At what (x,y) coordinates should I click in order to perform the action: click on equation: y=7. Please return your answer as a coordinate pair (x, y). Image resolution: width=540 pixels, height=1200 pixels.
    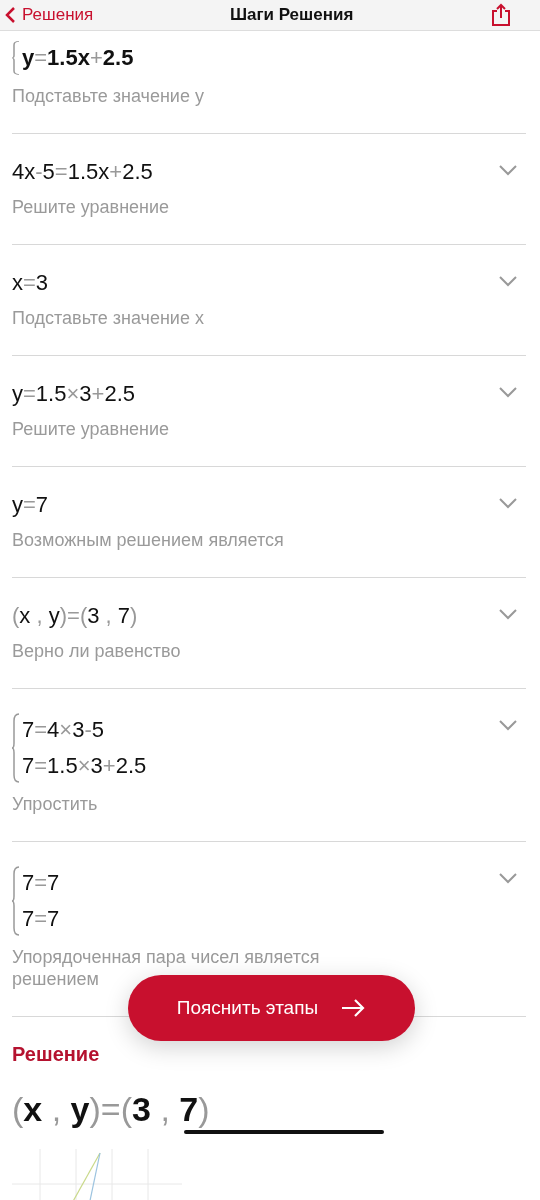
    Looking at the image, I should click on (30, 505).